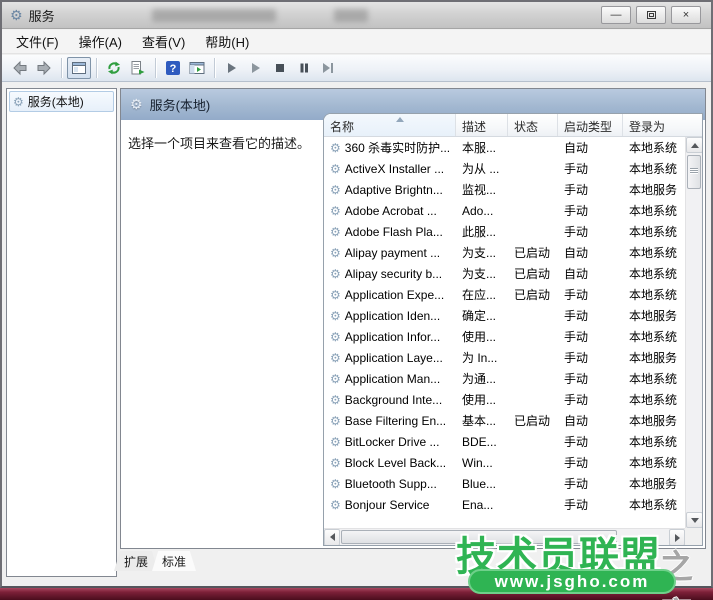 This screenshot has height=600, width=713. Describe the element at coordinates (504, 441) in the screenshot. I see `service-row: ⚙ BitLocker Drive ... BDE... 手动 本地系统` at that location.